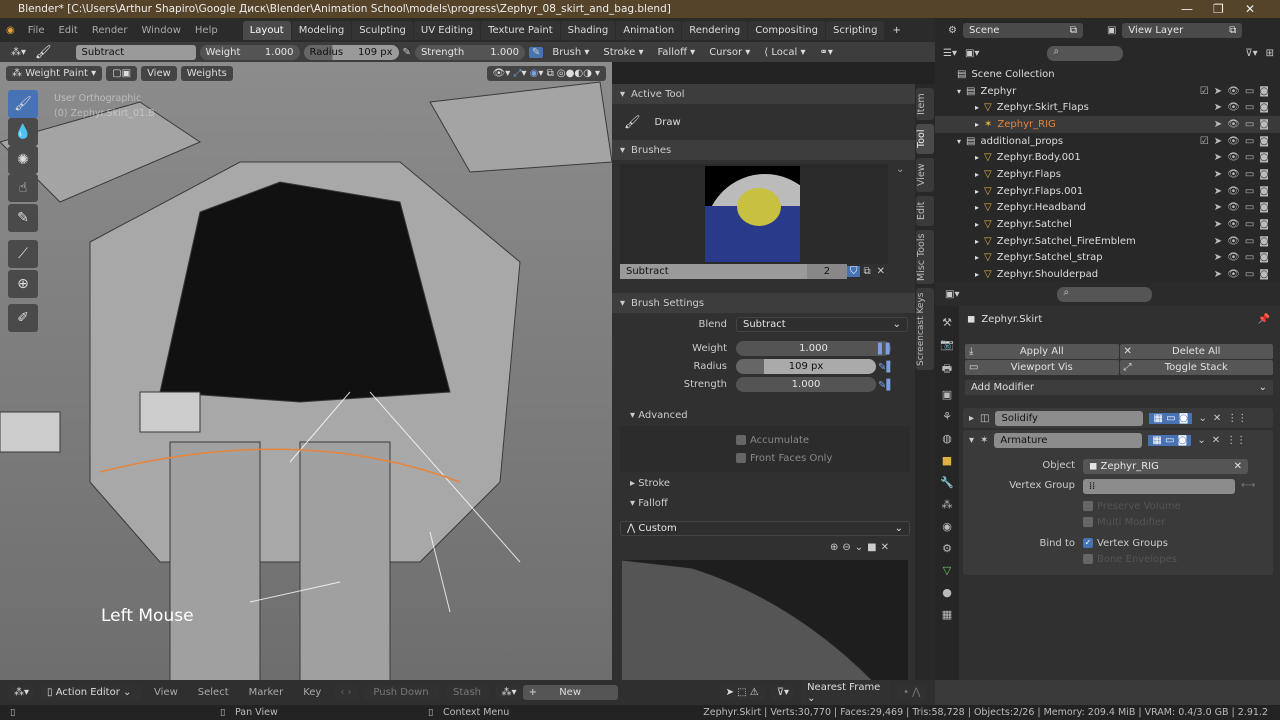 Image resolution: width=1280 pixels, height=720 pixels. I want to click on duplicate-icon: ⧉, so click(866, 271).